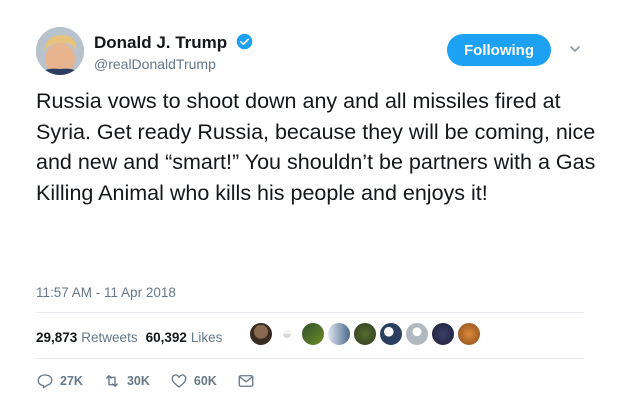  I want to click on following-button: Following, so click(499, 50).